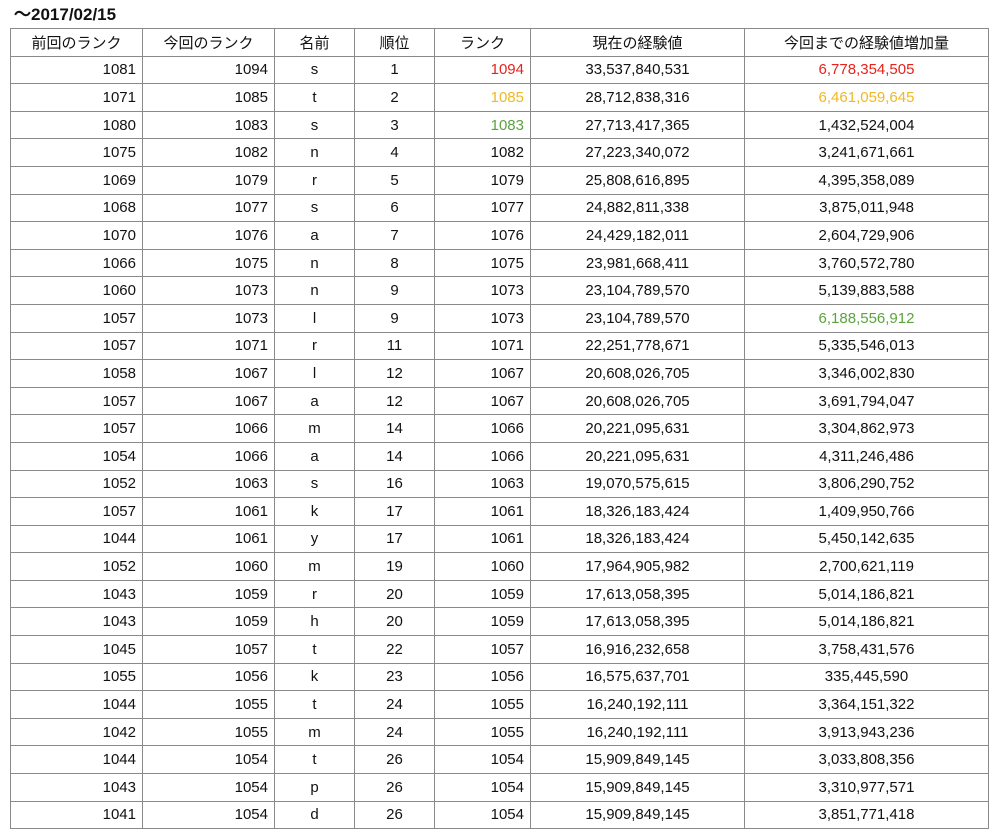 The width and height of the screenshot is (1000, 832). Describe the element at coordinates (482, 787) in the screenshot. I see `cell-rank: 1054` at that location.